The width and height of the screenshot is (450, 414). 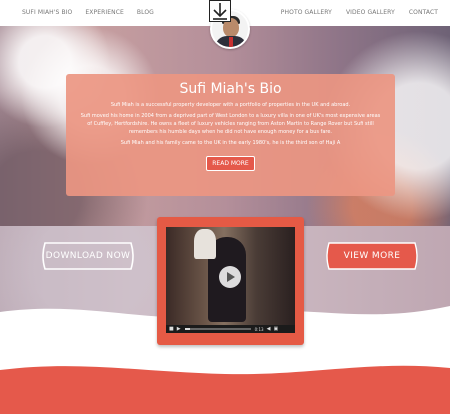 What do you see at coordinates (104, 12) in the screenshot?
I see `nav-item-experience: EXPERIENCE` at bounding box center [104, 12].